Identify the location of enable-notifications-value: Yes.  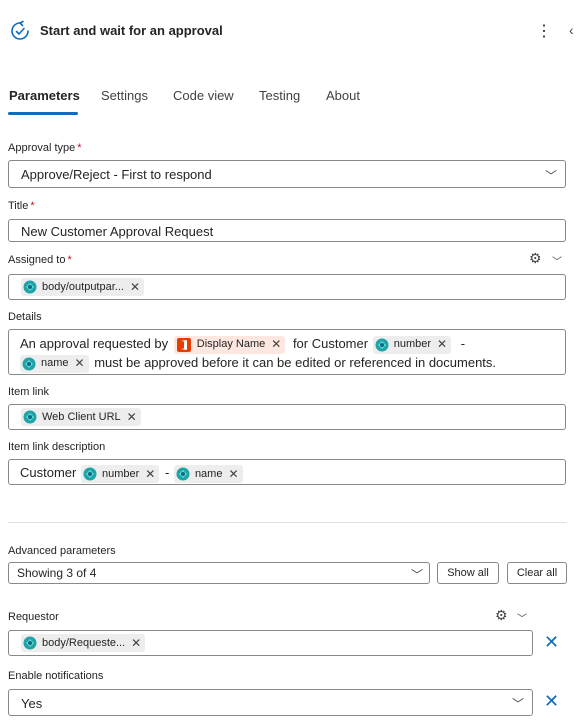
(32, 703).